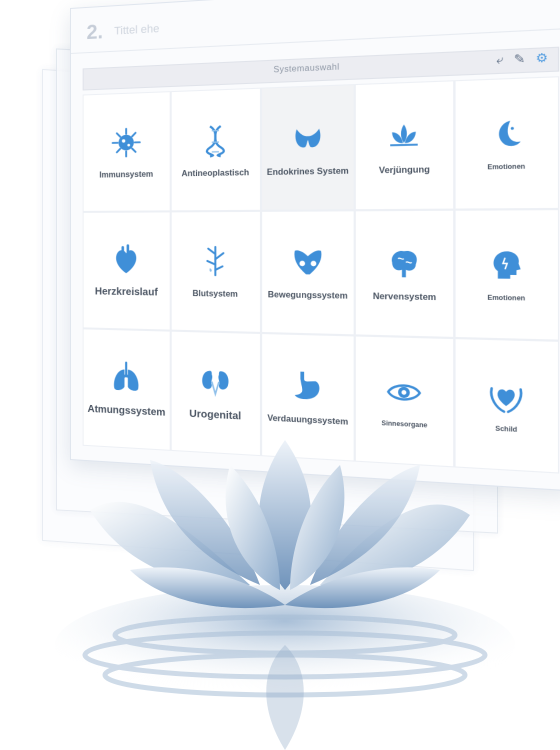 The width and height of the screenshot is (560, 750). Describe the element at coordinates (404, 297) in the screenshot. I see `tile-label: Nervensystem` at that location.